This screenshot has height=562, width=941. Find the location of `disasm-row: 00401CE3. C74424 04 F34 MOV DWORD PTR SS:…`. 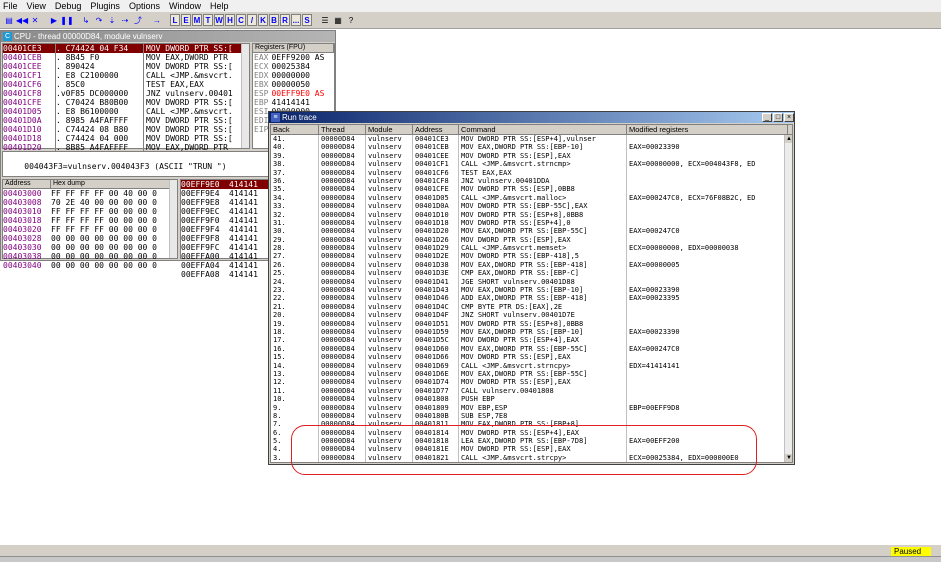

disasm-row: 00401CE3. C74424 04 F34 MOV DWORD PTR SS:… is located at coordinates (126, 48).